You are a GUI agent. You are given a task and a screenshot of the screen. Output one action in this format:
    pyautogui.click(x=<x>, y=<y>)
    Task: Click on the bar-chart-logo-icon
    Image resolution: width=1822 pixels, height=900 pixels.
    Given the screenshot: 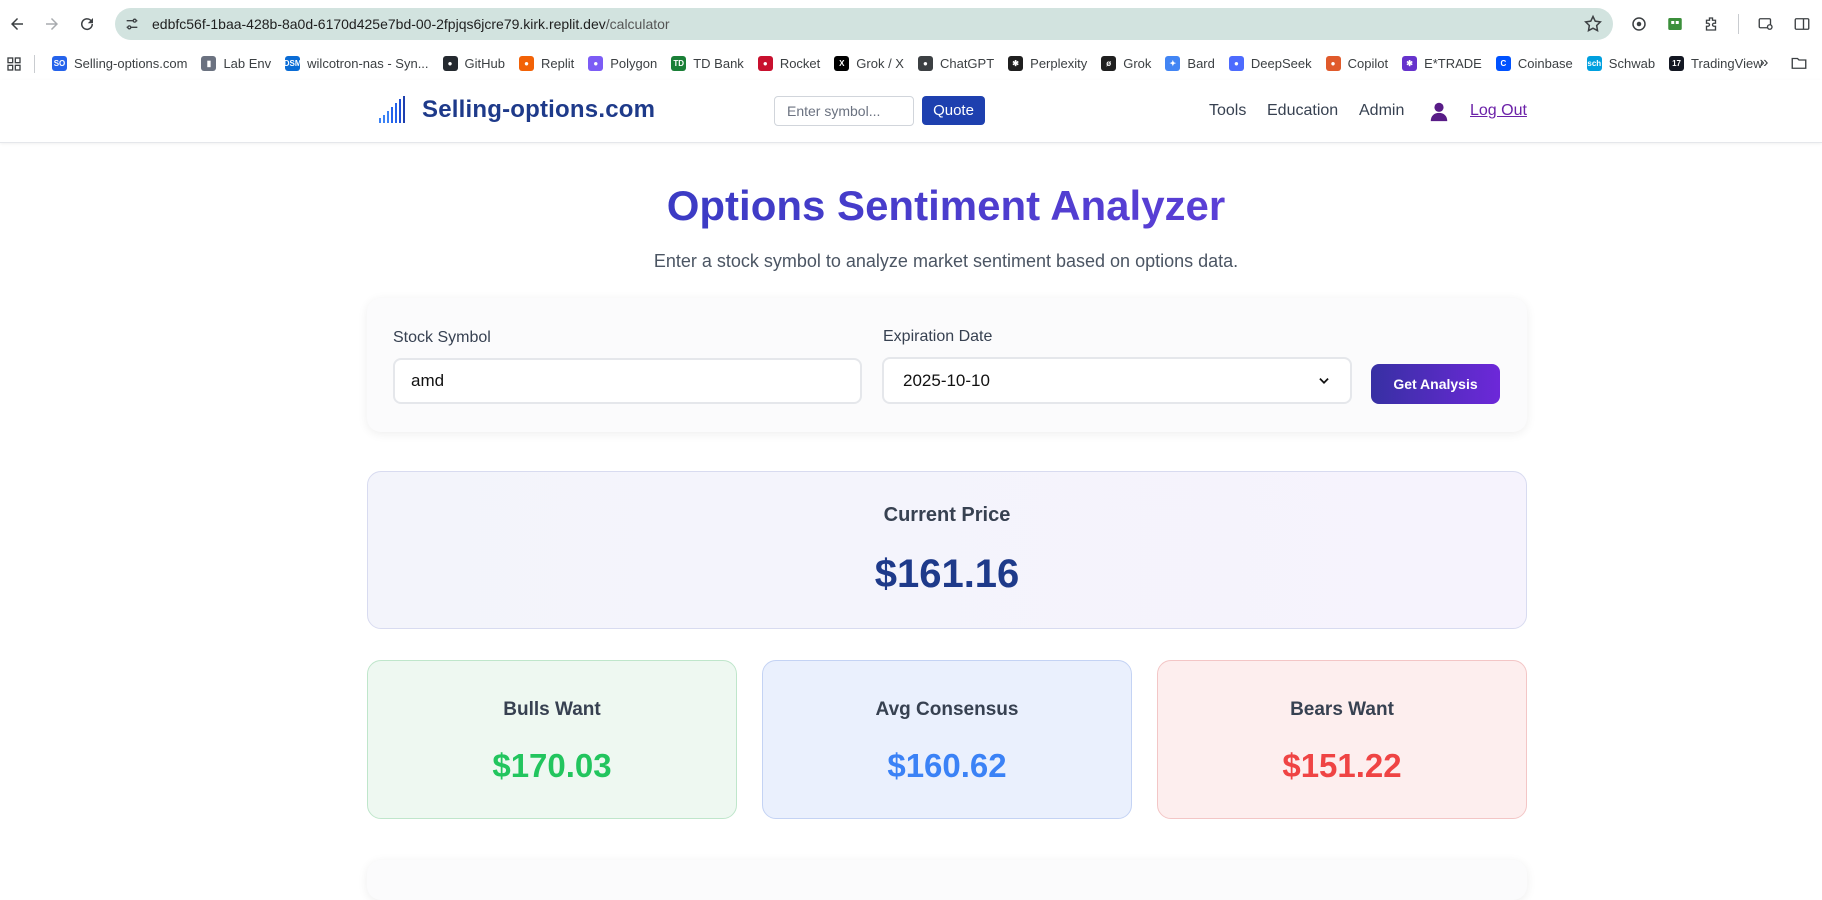 What is the action you would take?
    pyautogui.click(x=392, y=109)
    